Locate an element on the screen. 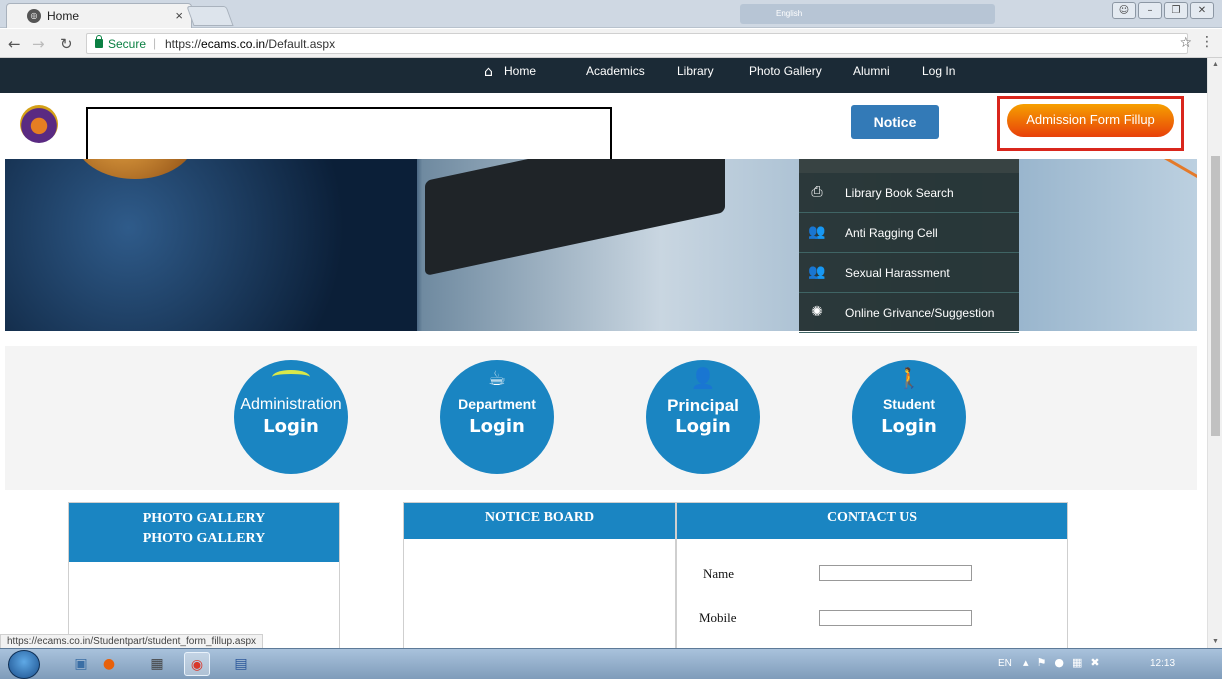  page-scrollbar: ▲ ▼ is located at coordinates (1214, 353).